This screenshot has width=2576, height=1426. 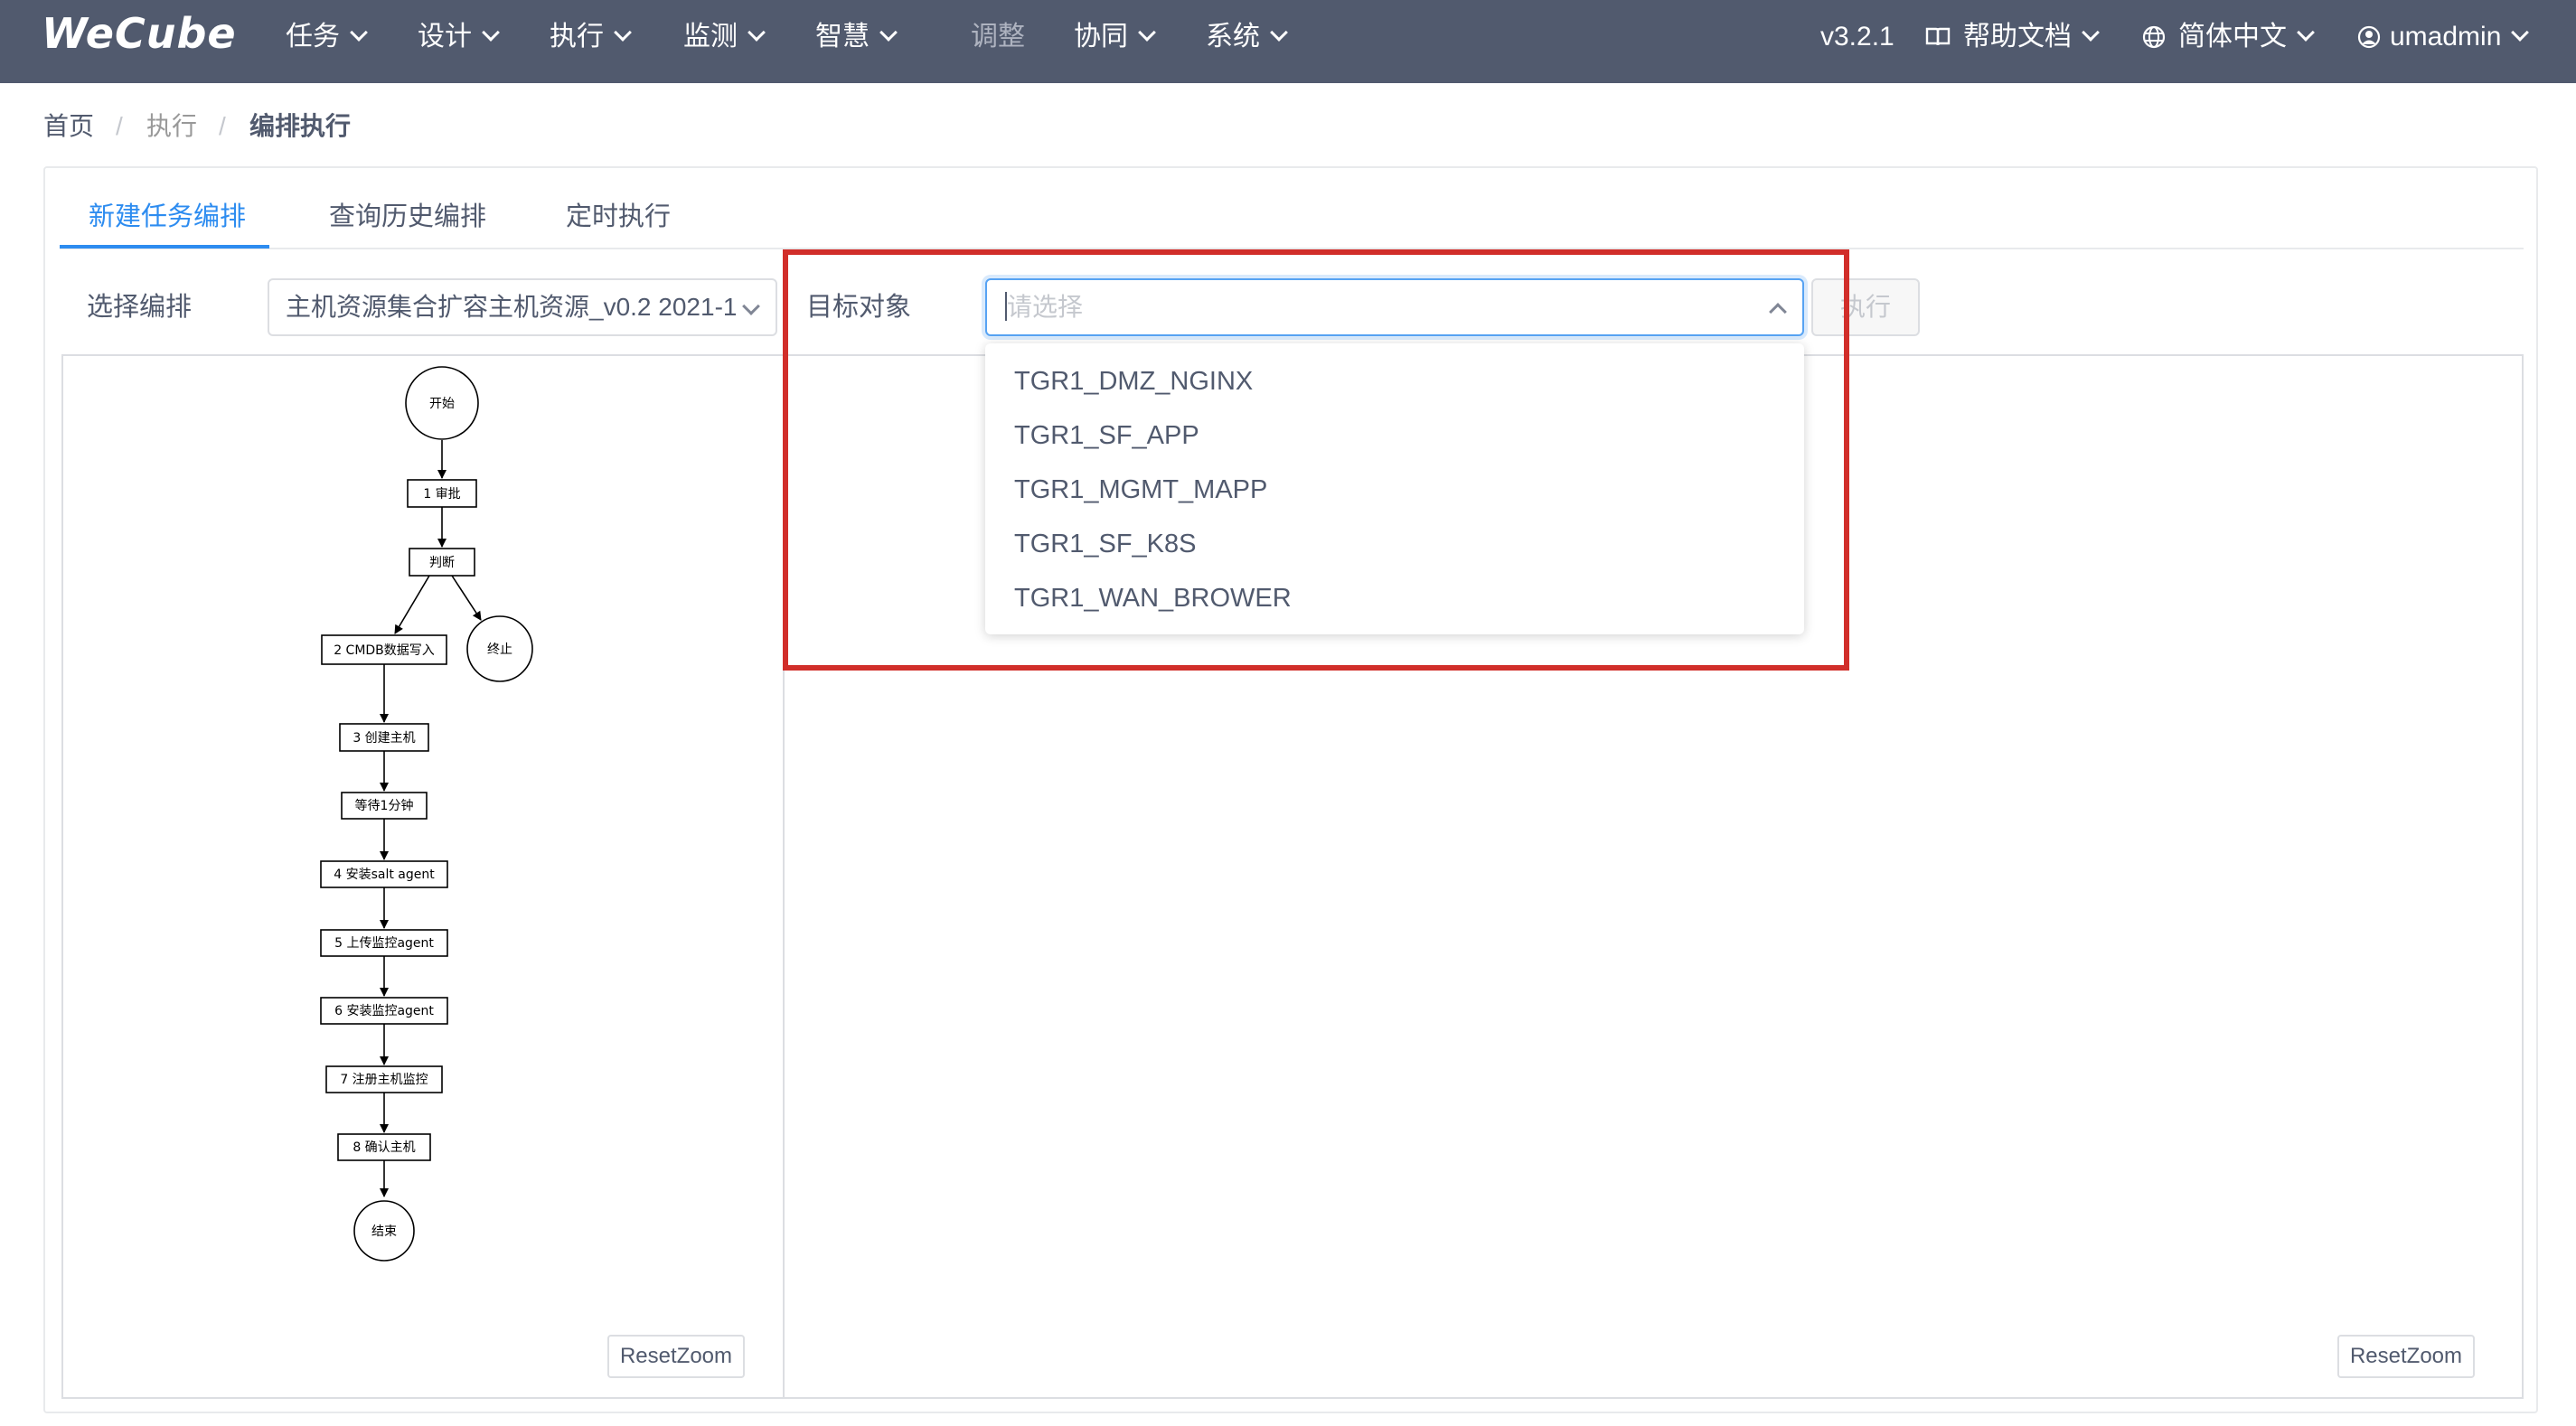 I want to click on tab-new-orchestration: 新建任务编排, so click(x=167, y=223).